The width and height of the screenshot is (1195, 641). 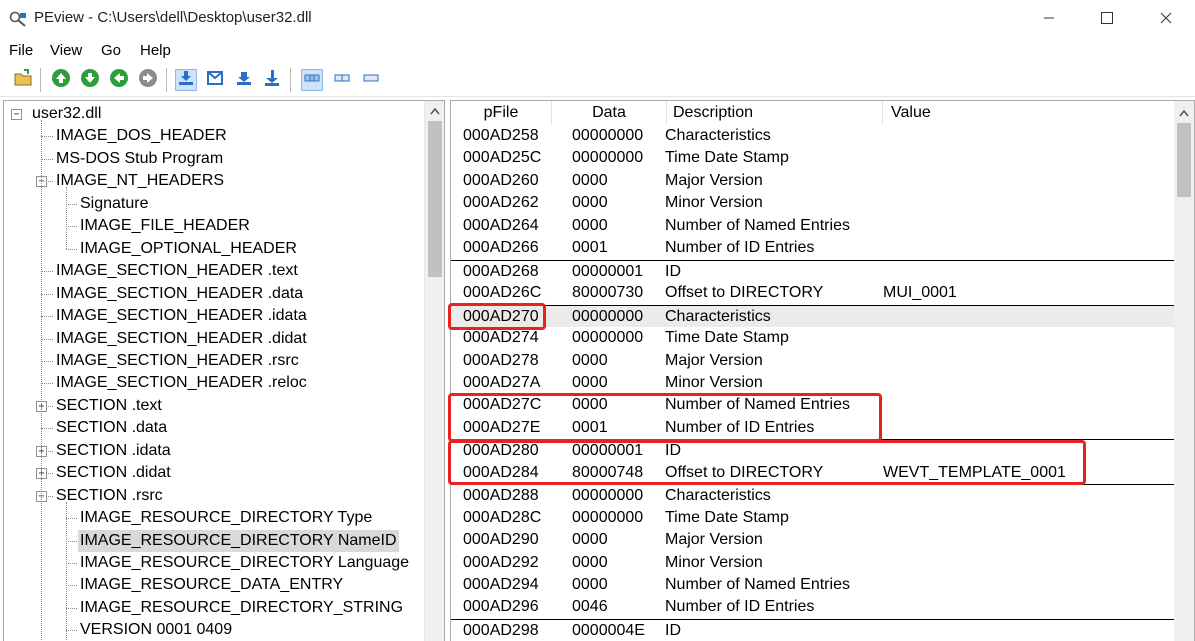 I want to click on tree-item: + SECTION .text, so click(x=214, y=406).